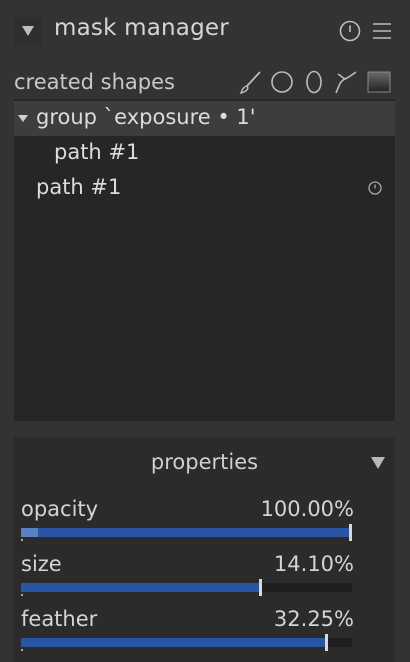 The height and width of the screenshot is (662, 410). I want to click on size-slider: size 14.10%, so click(187, 579).